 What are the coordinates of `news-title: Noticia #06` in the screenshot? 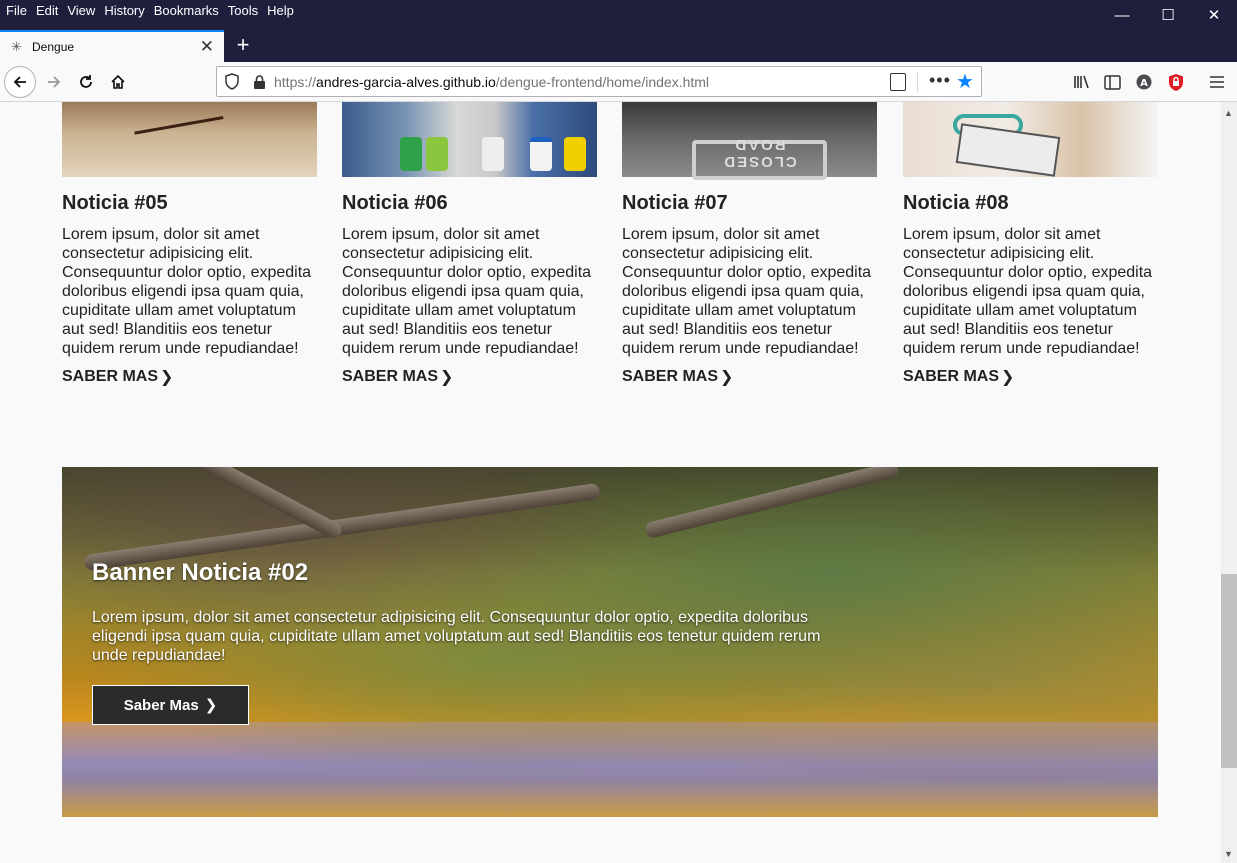 It's located at (395, 203).